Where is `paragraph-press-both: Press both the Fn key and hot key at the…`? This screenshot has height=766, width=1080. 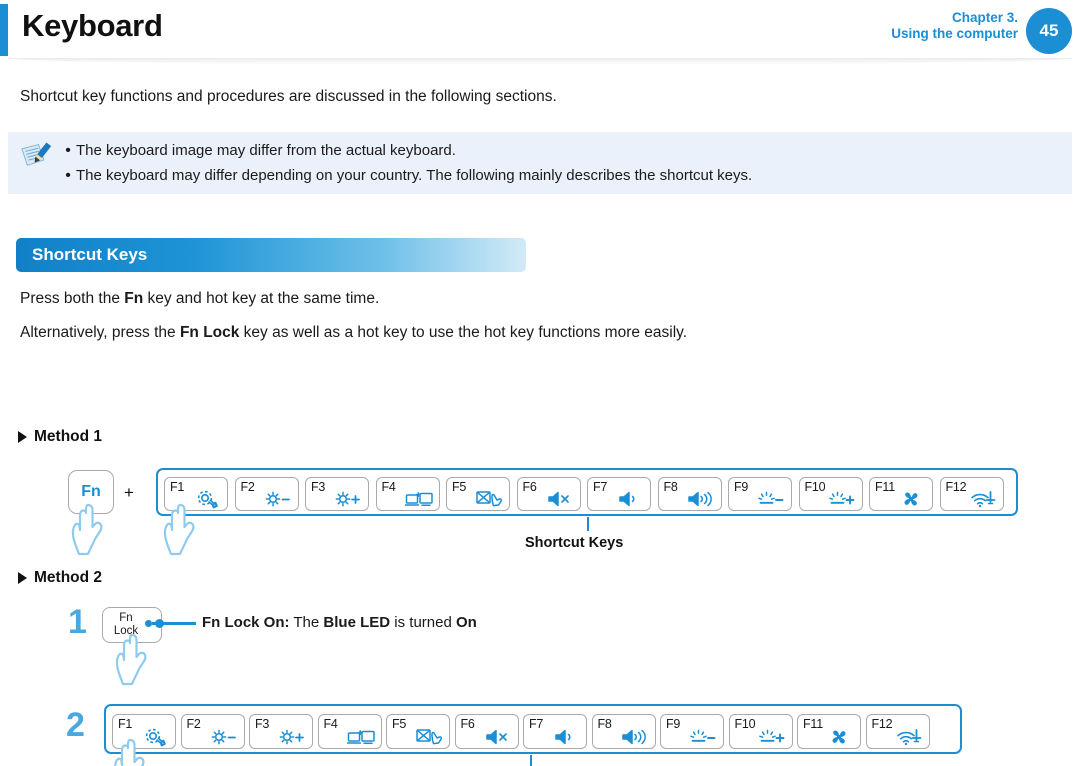
paragraph-press-both: Press both the Fn key and hot key at the… is located at coordinates (199, 299).